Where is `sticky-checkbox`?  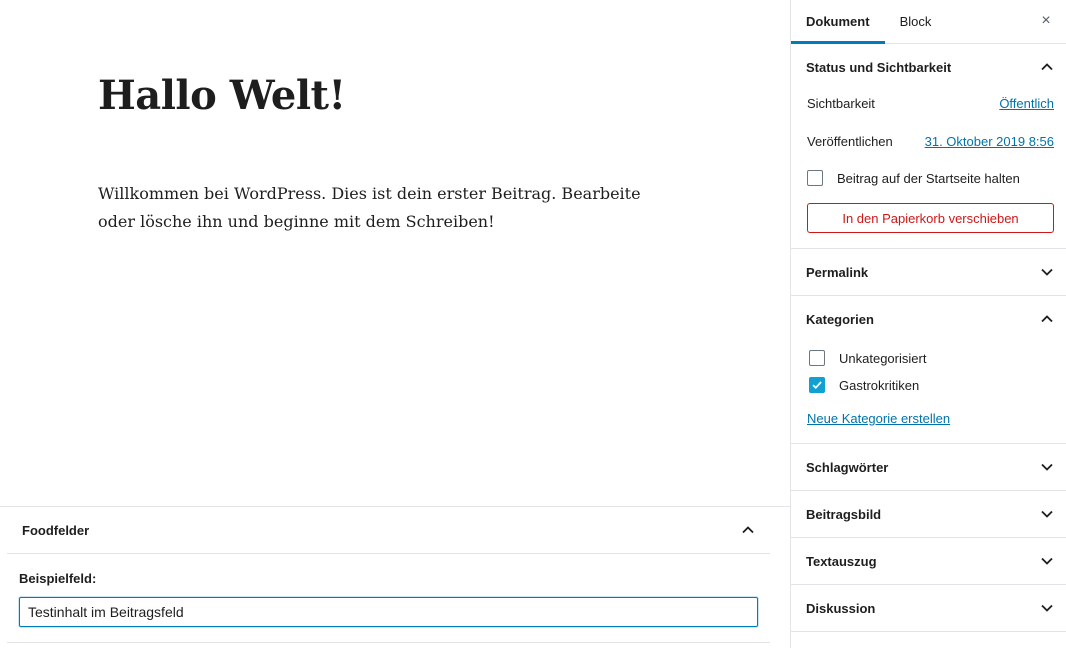
sticky-checkbox is located at coordinates (815, 178).